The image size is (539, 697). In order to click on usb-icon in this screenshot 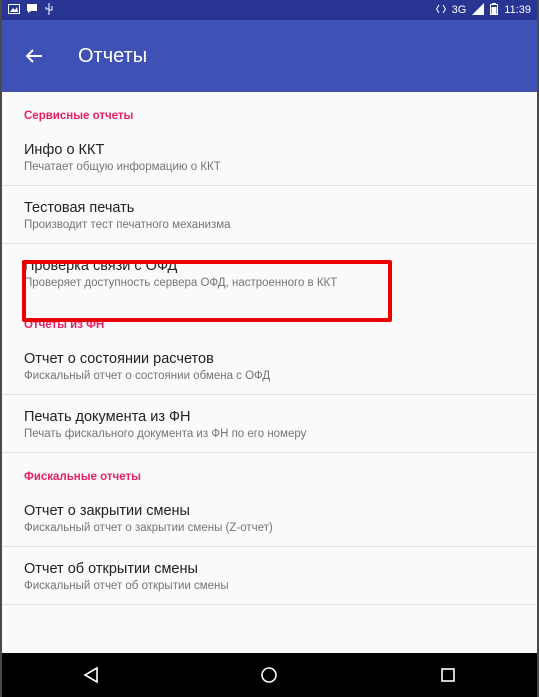, I will do `click(49, 10)`.